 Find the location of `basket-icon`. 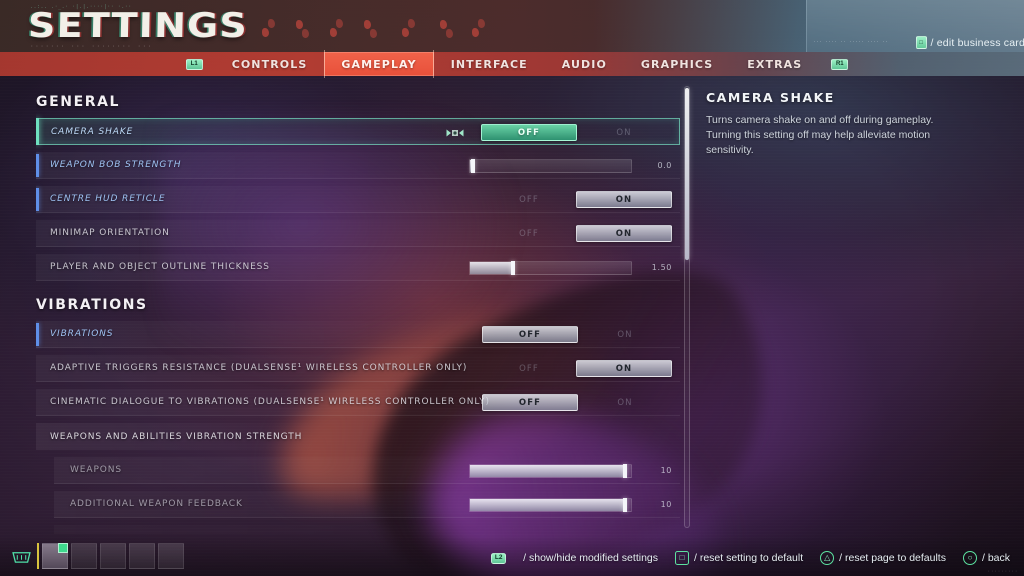

basket-icon is located at coordinates (21, 556).